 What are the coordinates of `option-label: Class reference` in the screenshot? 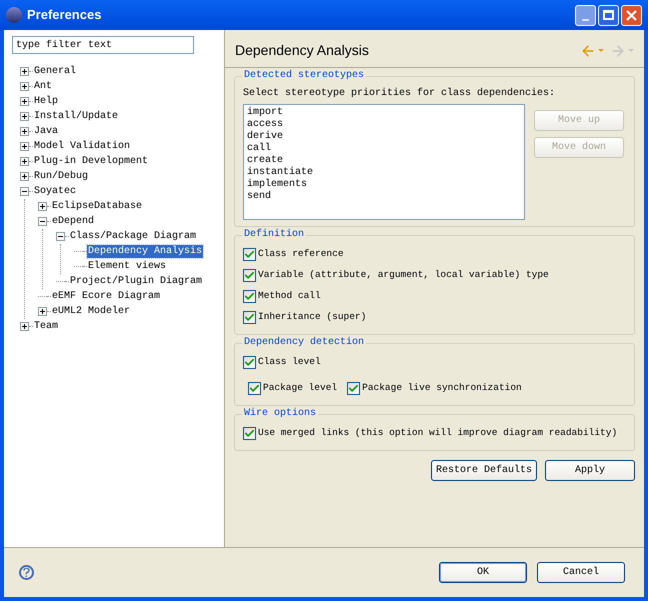 It's located at (301, 254).